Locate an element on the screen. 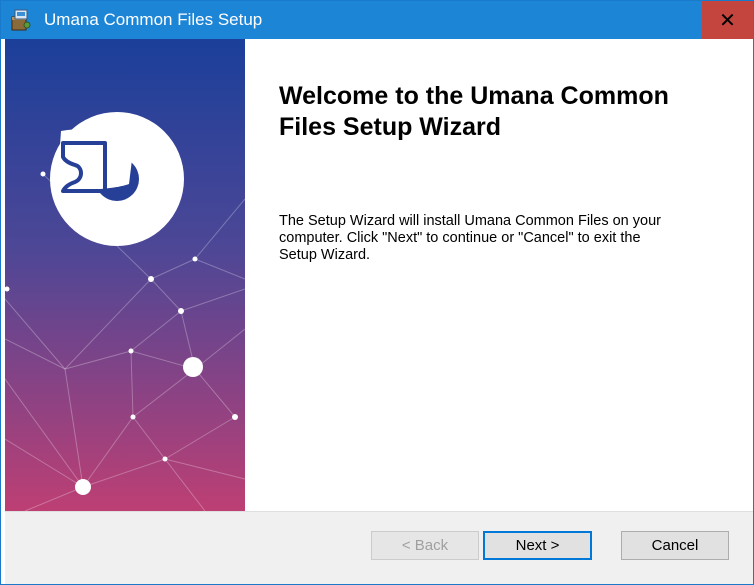  title-bar: Umana Common Files Setup ✕ is located at coordinates (377, 20).